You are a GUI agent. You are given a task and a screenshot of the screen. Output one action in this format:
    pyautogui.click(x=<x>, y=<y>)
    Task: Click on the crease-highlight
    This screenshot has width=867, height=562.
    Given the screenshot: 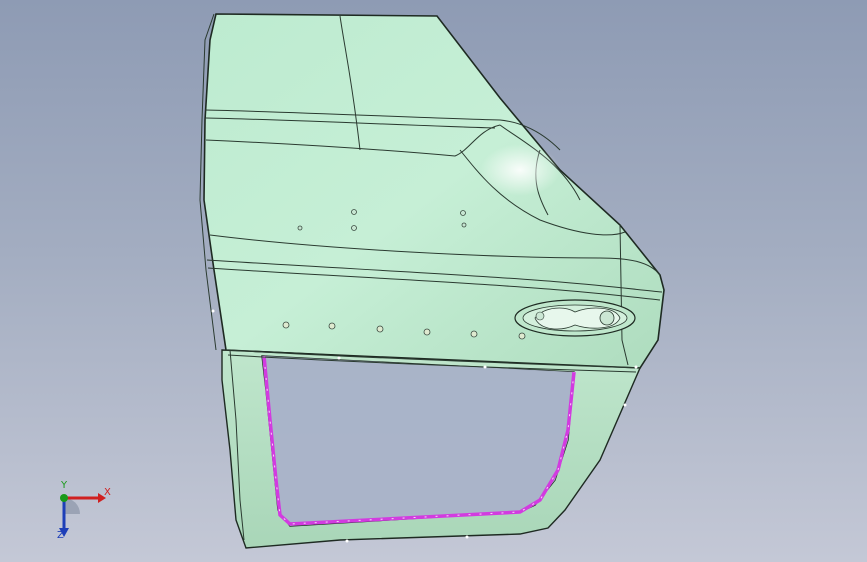 What is the action you would take?
    pyautogui.click(x=520, y=170)
    